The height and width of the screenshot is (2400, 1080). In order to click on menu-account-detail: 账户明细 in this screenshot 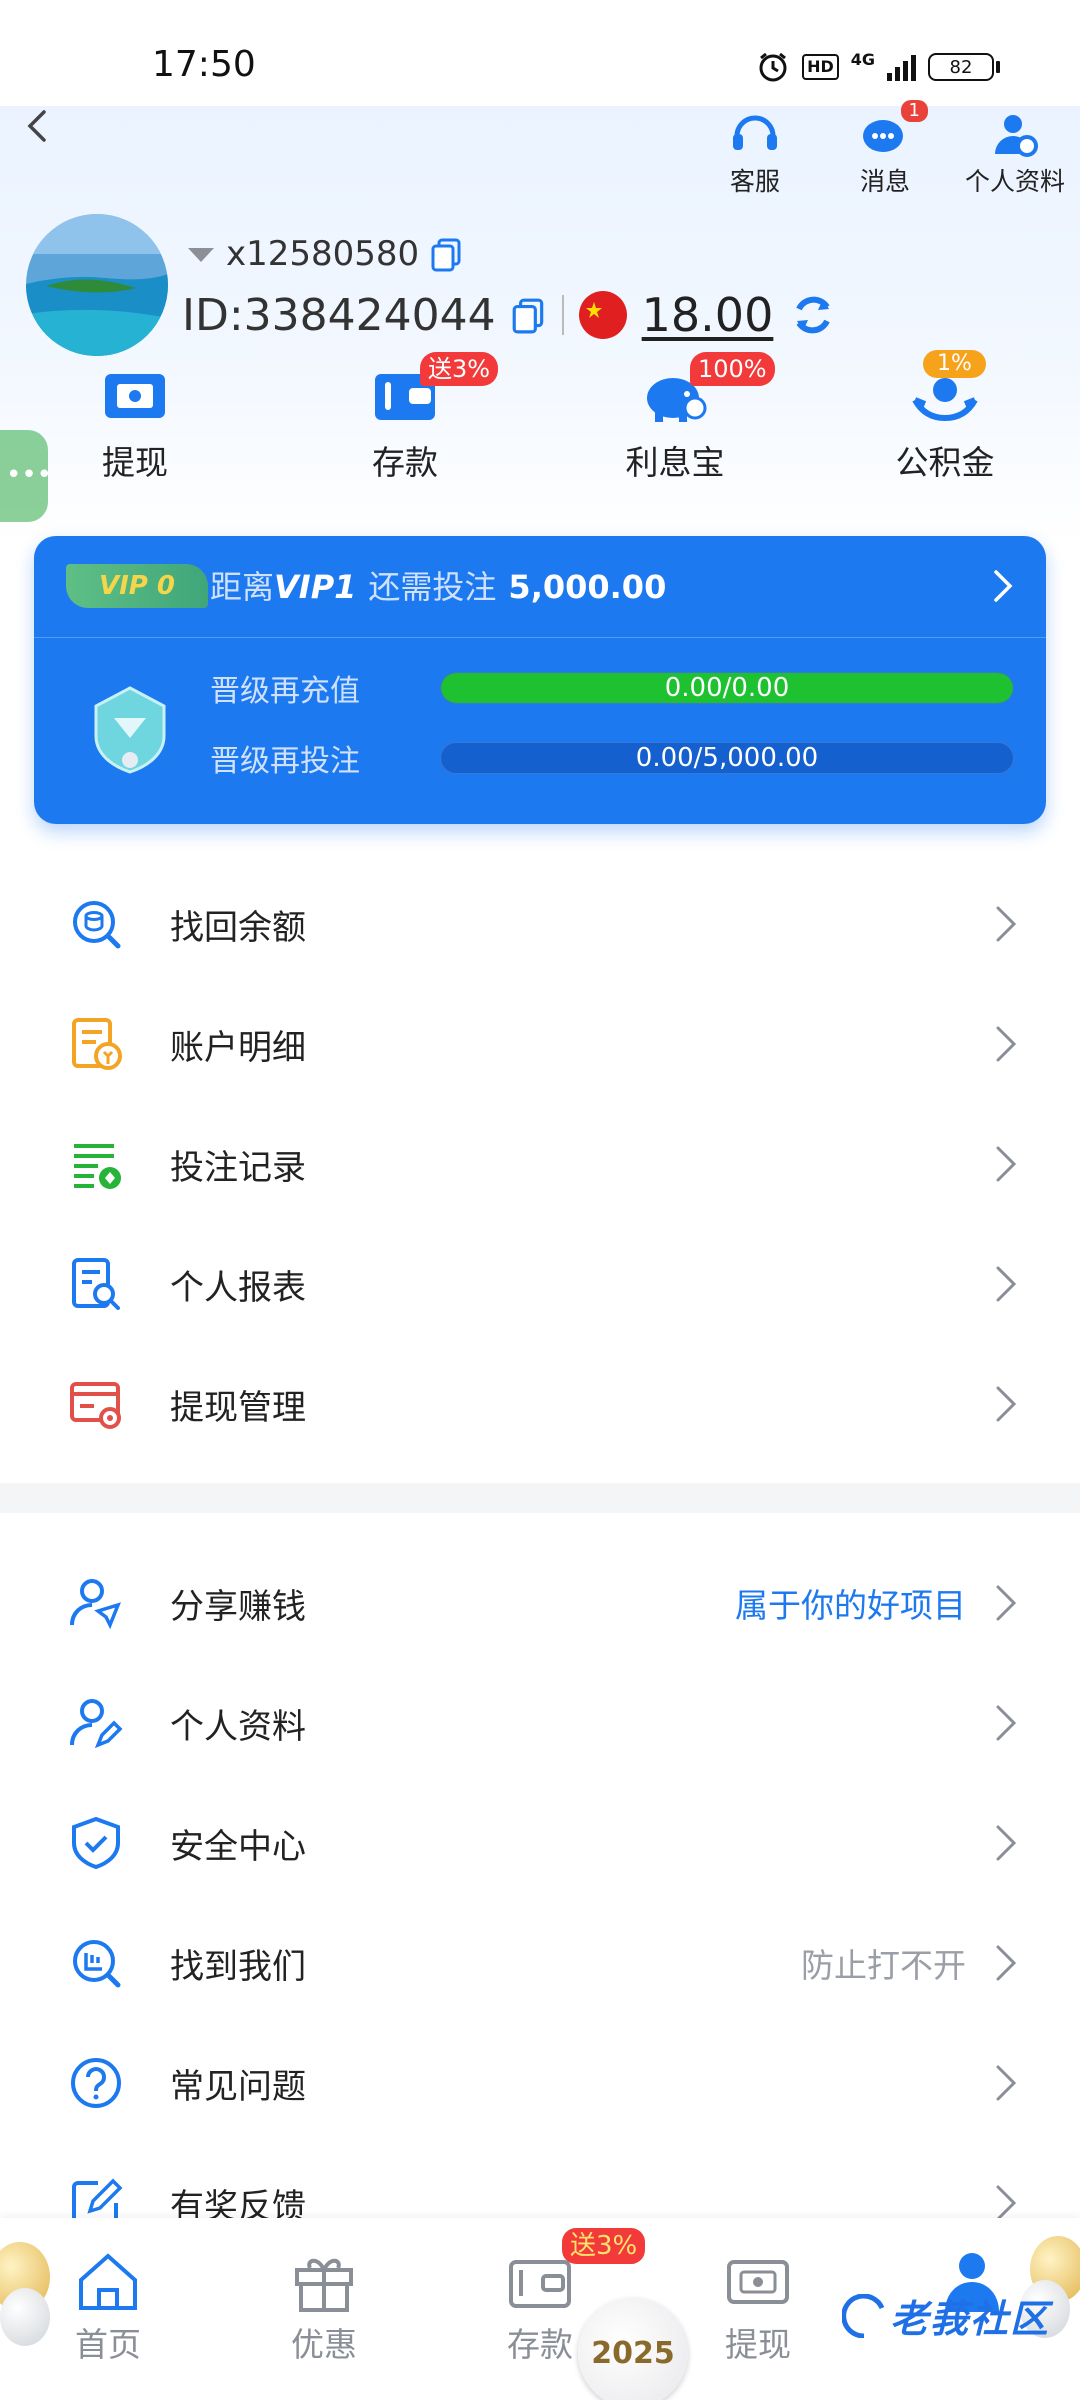, I will do `click(540, 1044)`.